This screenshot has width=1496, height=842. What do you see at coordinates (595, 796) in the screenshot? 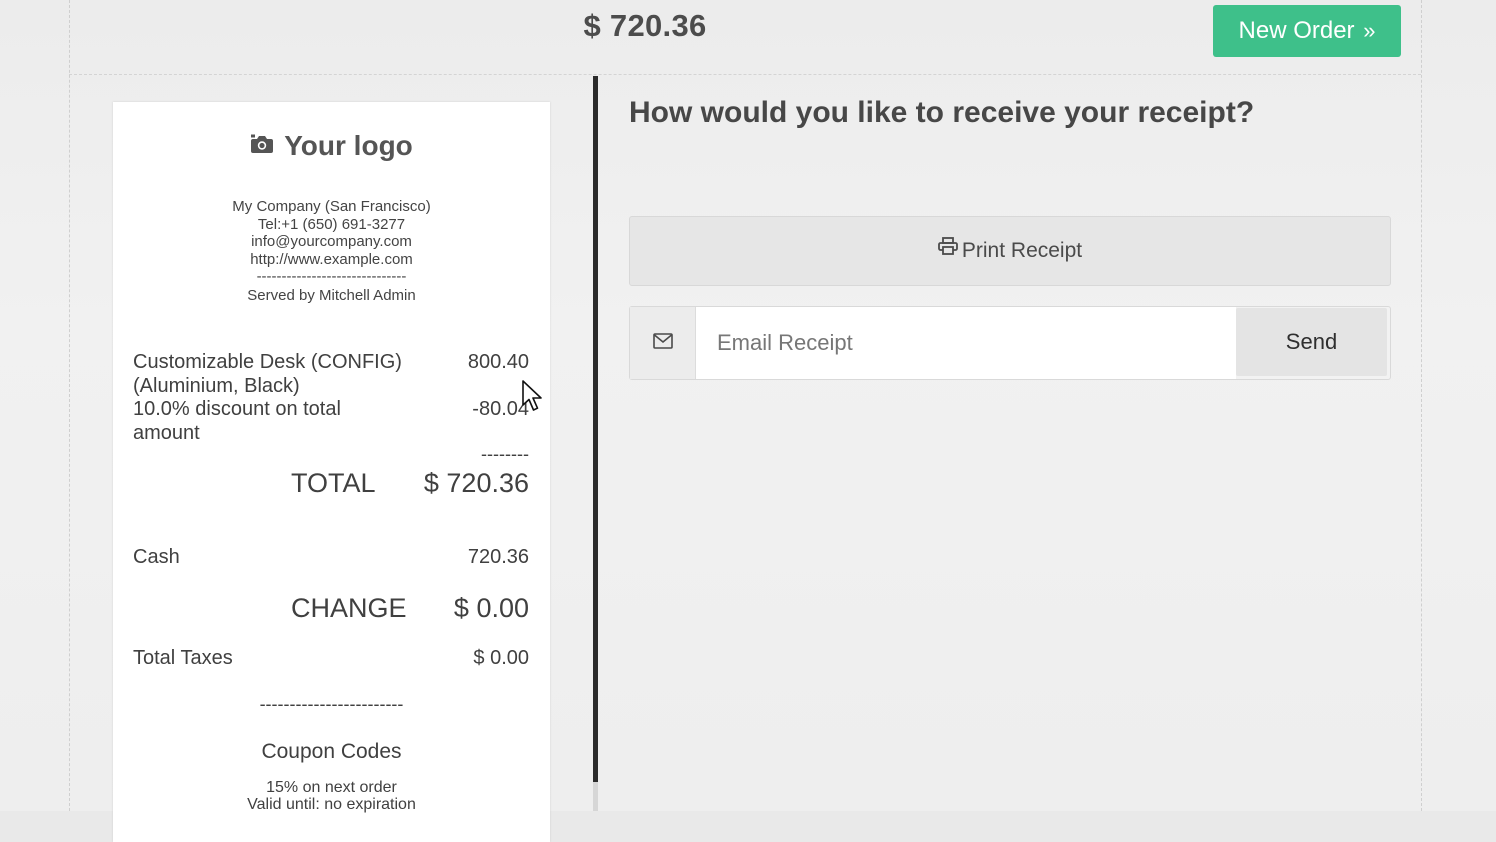
I see `panel-divider-lower` at bounding box center [595, 796].